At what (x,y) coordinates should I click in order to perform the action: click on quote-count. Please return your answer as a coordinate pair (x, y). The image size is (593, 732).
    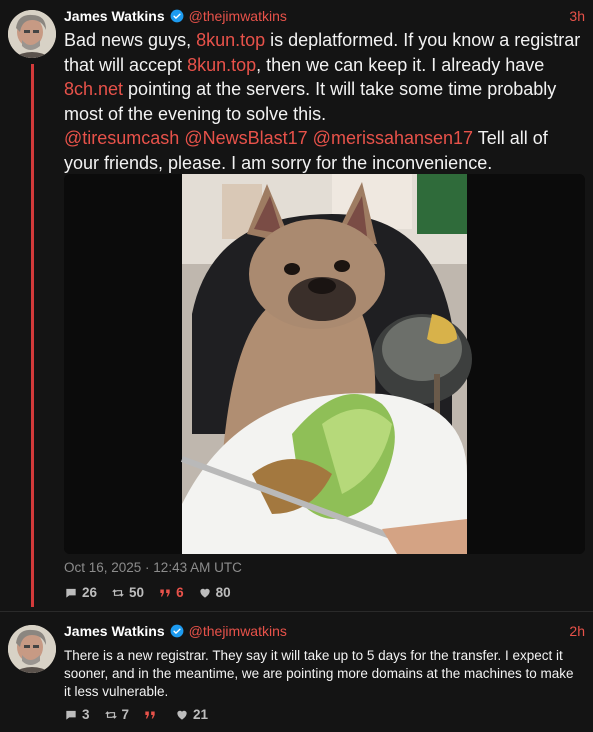
    Looking at the image, I should click on (152, 714).